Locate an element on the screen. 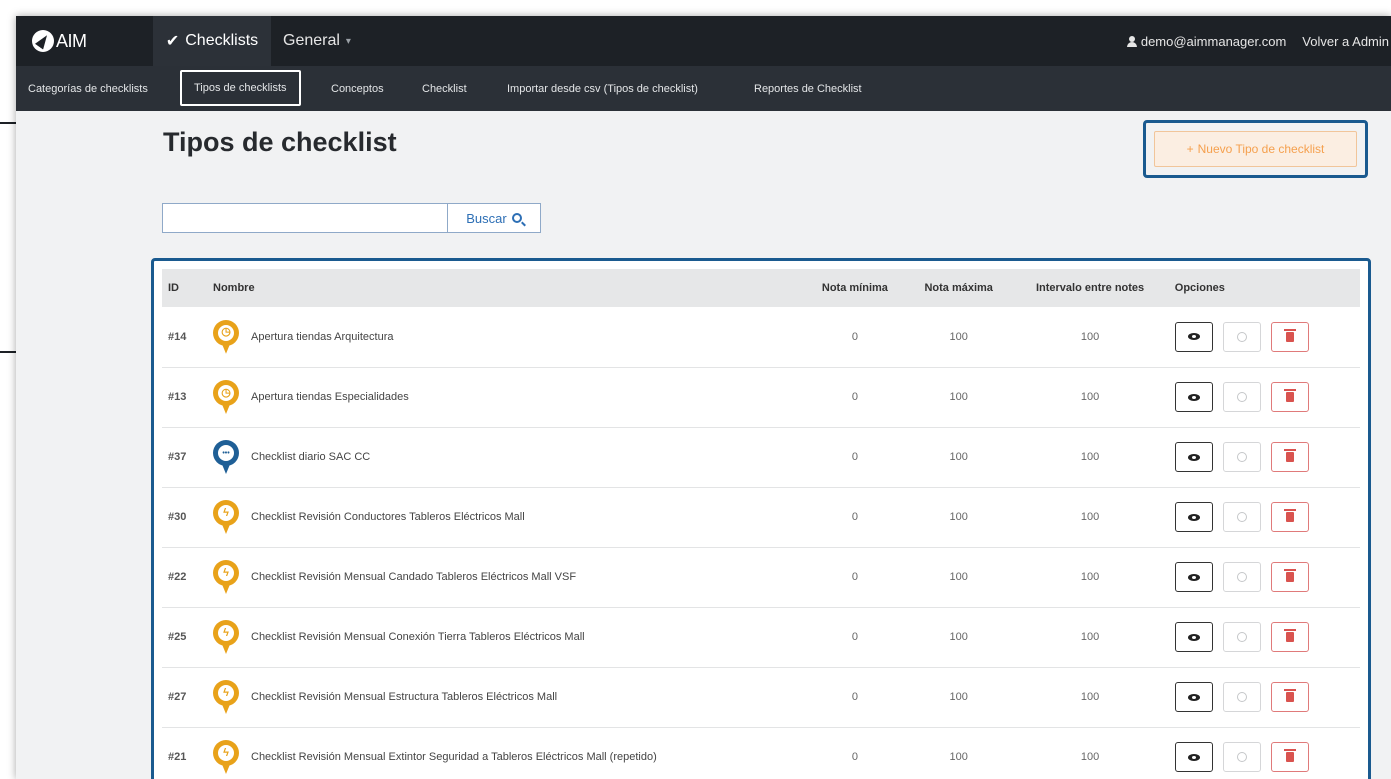  table-row: #37 ••• Checklist diario SAC CC 0 100 100 is located at coordinates (761, 457).